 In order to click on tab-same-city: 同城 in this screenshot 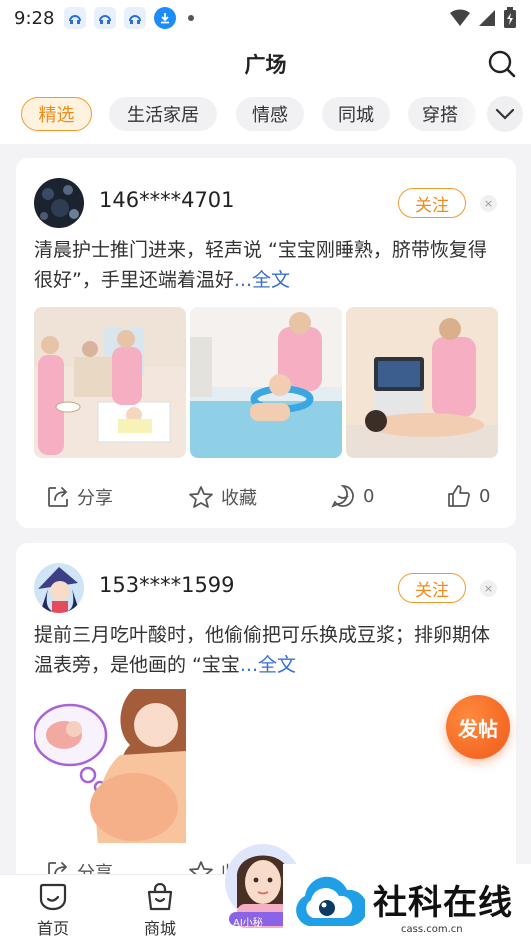, I will do `click(356, 114)`.